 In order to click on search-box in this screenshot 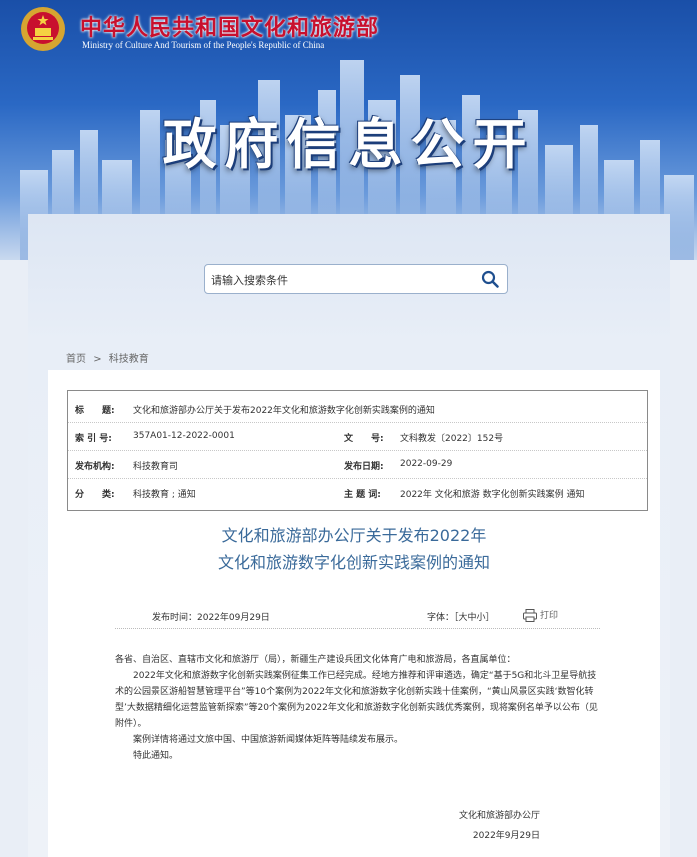, I will do `click(356, 279)`.